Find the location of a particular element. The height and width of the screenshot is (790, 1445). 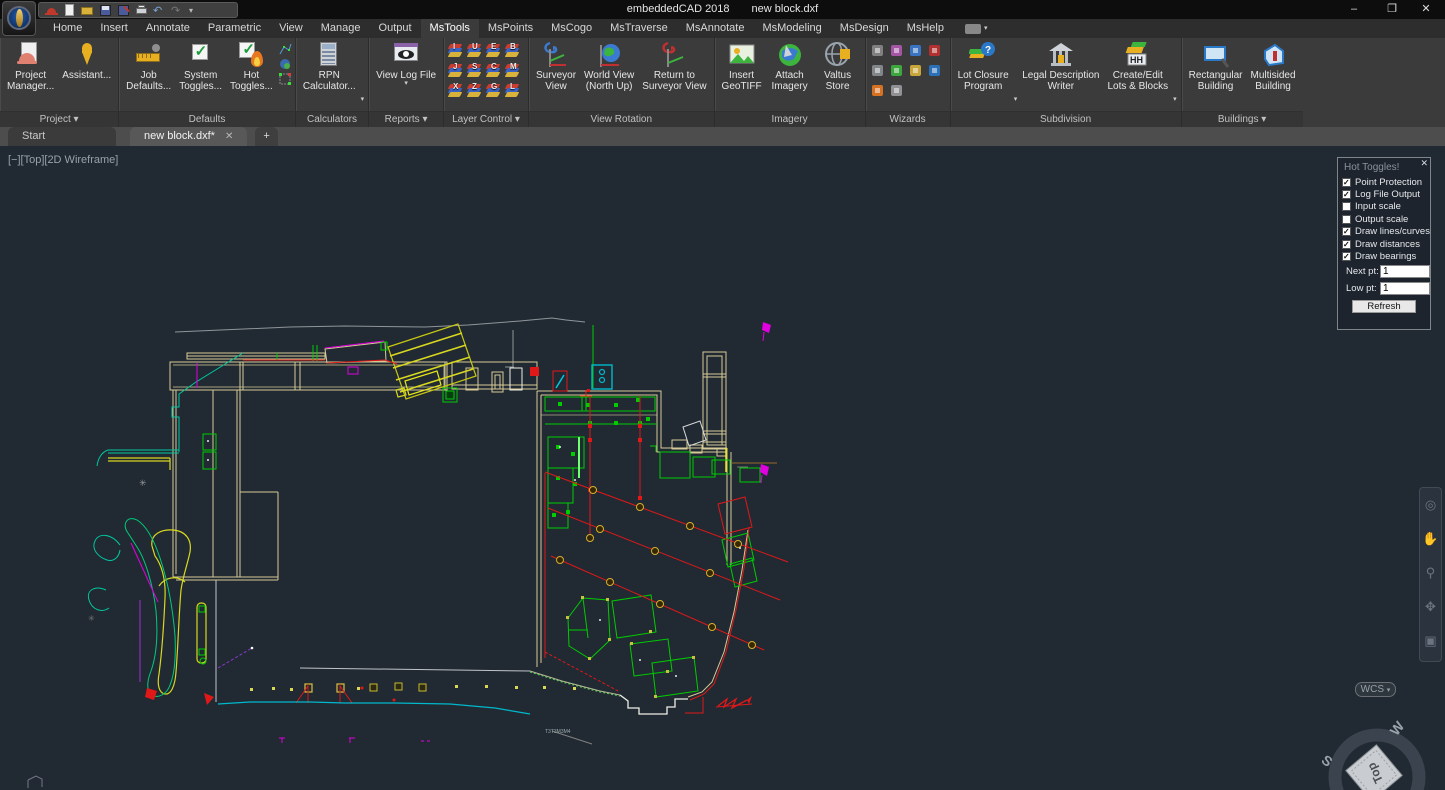

group-label-wizards: Wizards is located at coordinates (907, 119).